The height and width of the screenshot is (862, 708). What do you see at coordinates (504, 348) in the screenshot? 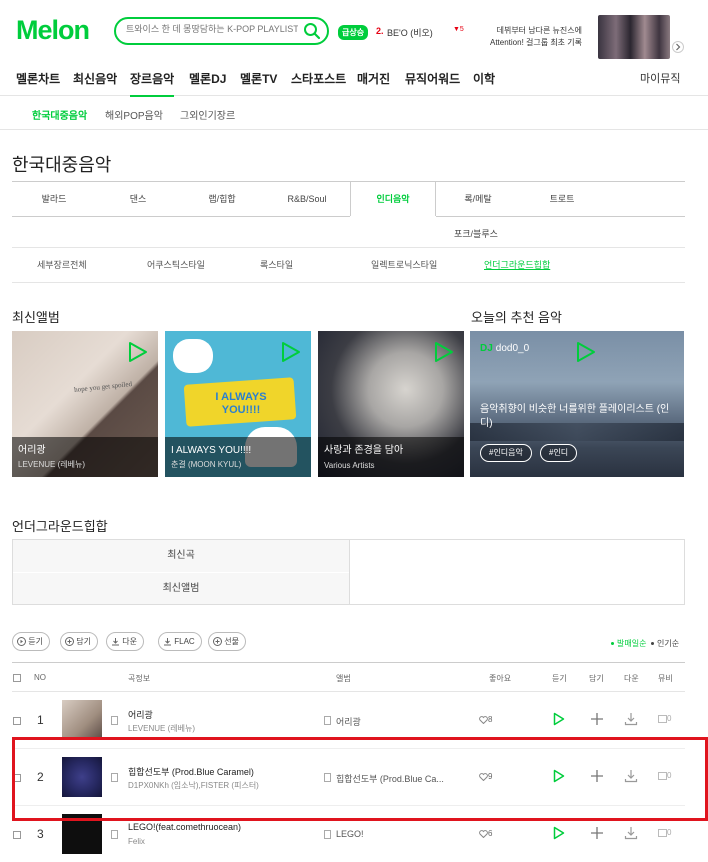
I see `dj-label: DJ dod0_0` at bounding box center [504, 348].